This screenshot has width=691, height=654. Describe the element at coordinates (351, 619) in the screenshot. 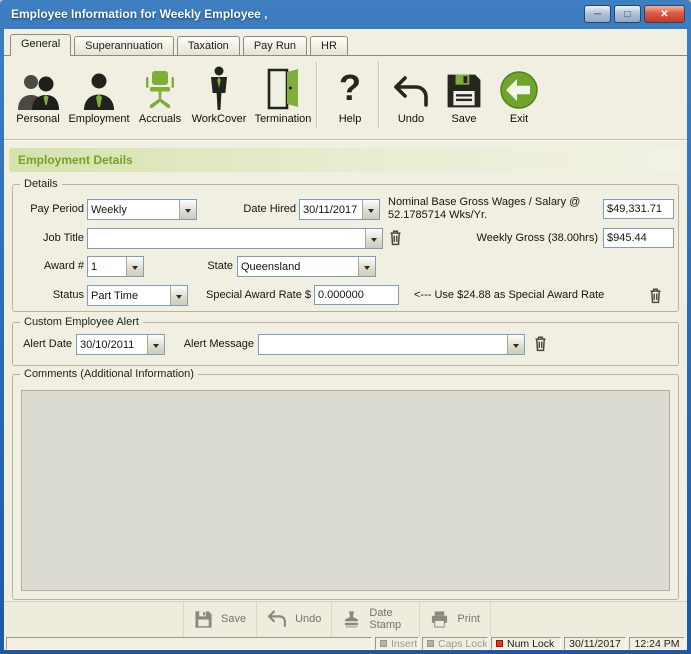

I see `stamp-icon` at that location.